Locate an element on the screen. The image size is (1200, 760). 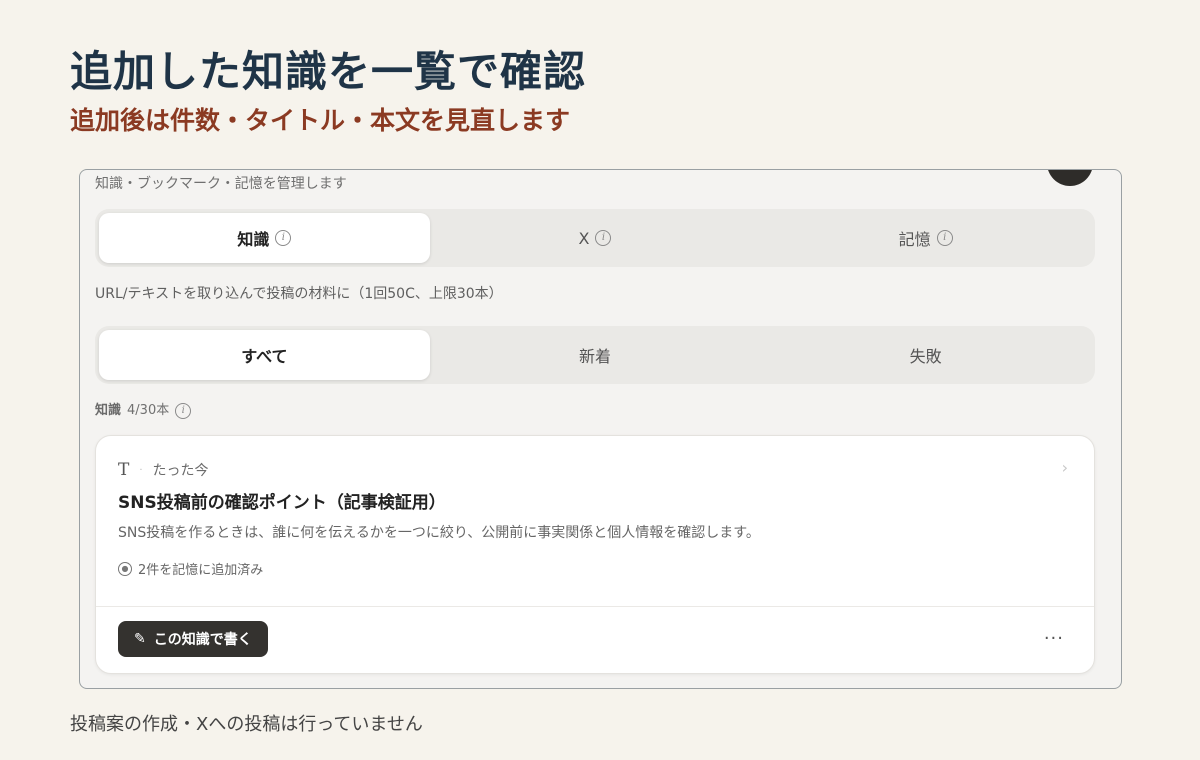
filter-failed: 失敗 is located at coordinates (925, 355).